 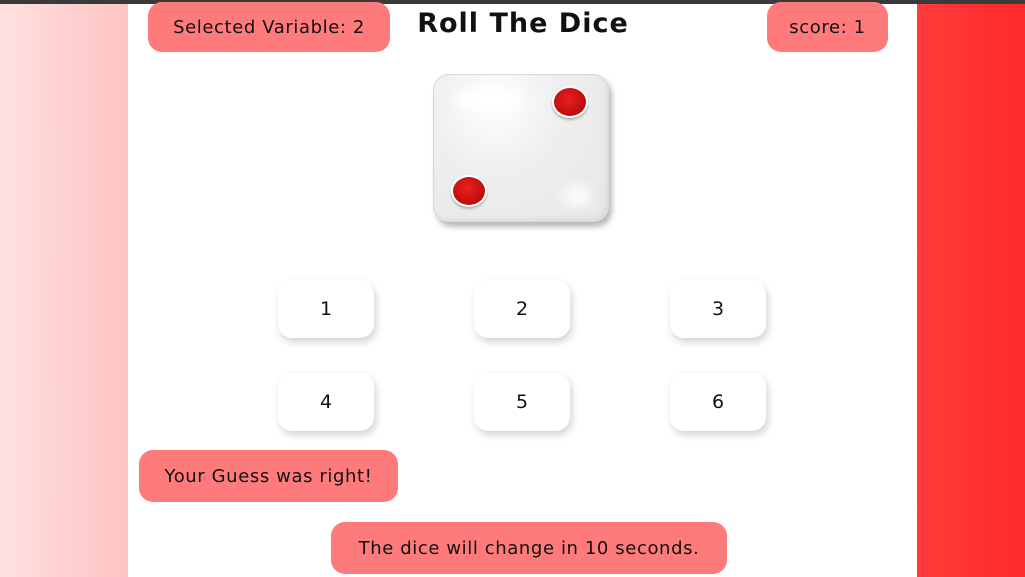 What do you see at coordinates (718, 309) in the screenshot?
I see `guess-button-3: 3` at bounding box center [718, 309].